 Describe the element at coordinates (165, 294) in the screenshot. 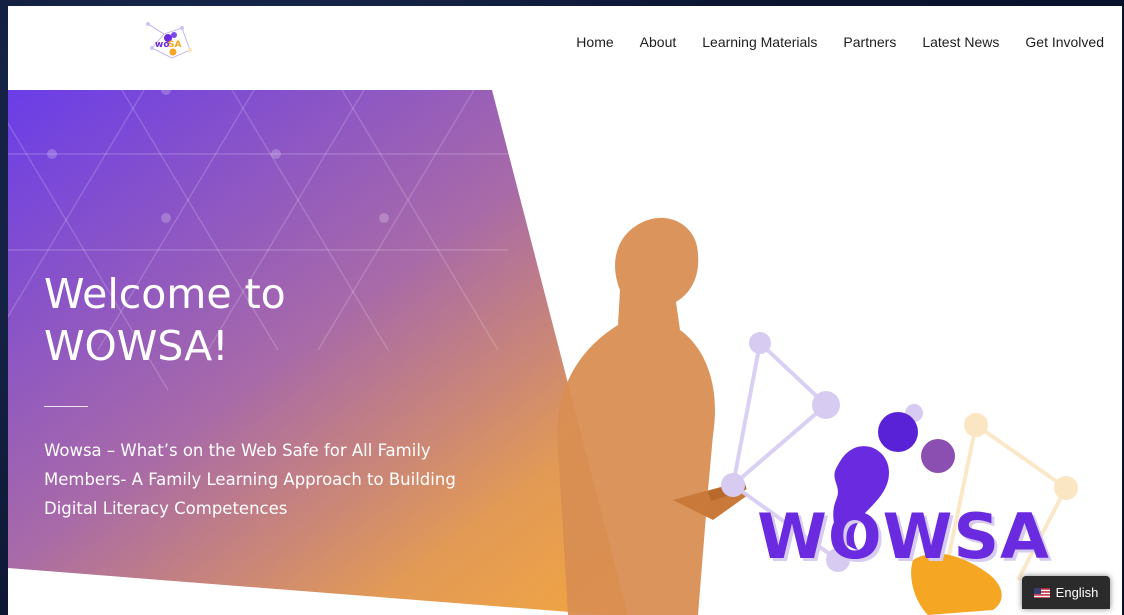

I see `hero-title-line1: Welcome to` at that location.